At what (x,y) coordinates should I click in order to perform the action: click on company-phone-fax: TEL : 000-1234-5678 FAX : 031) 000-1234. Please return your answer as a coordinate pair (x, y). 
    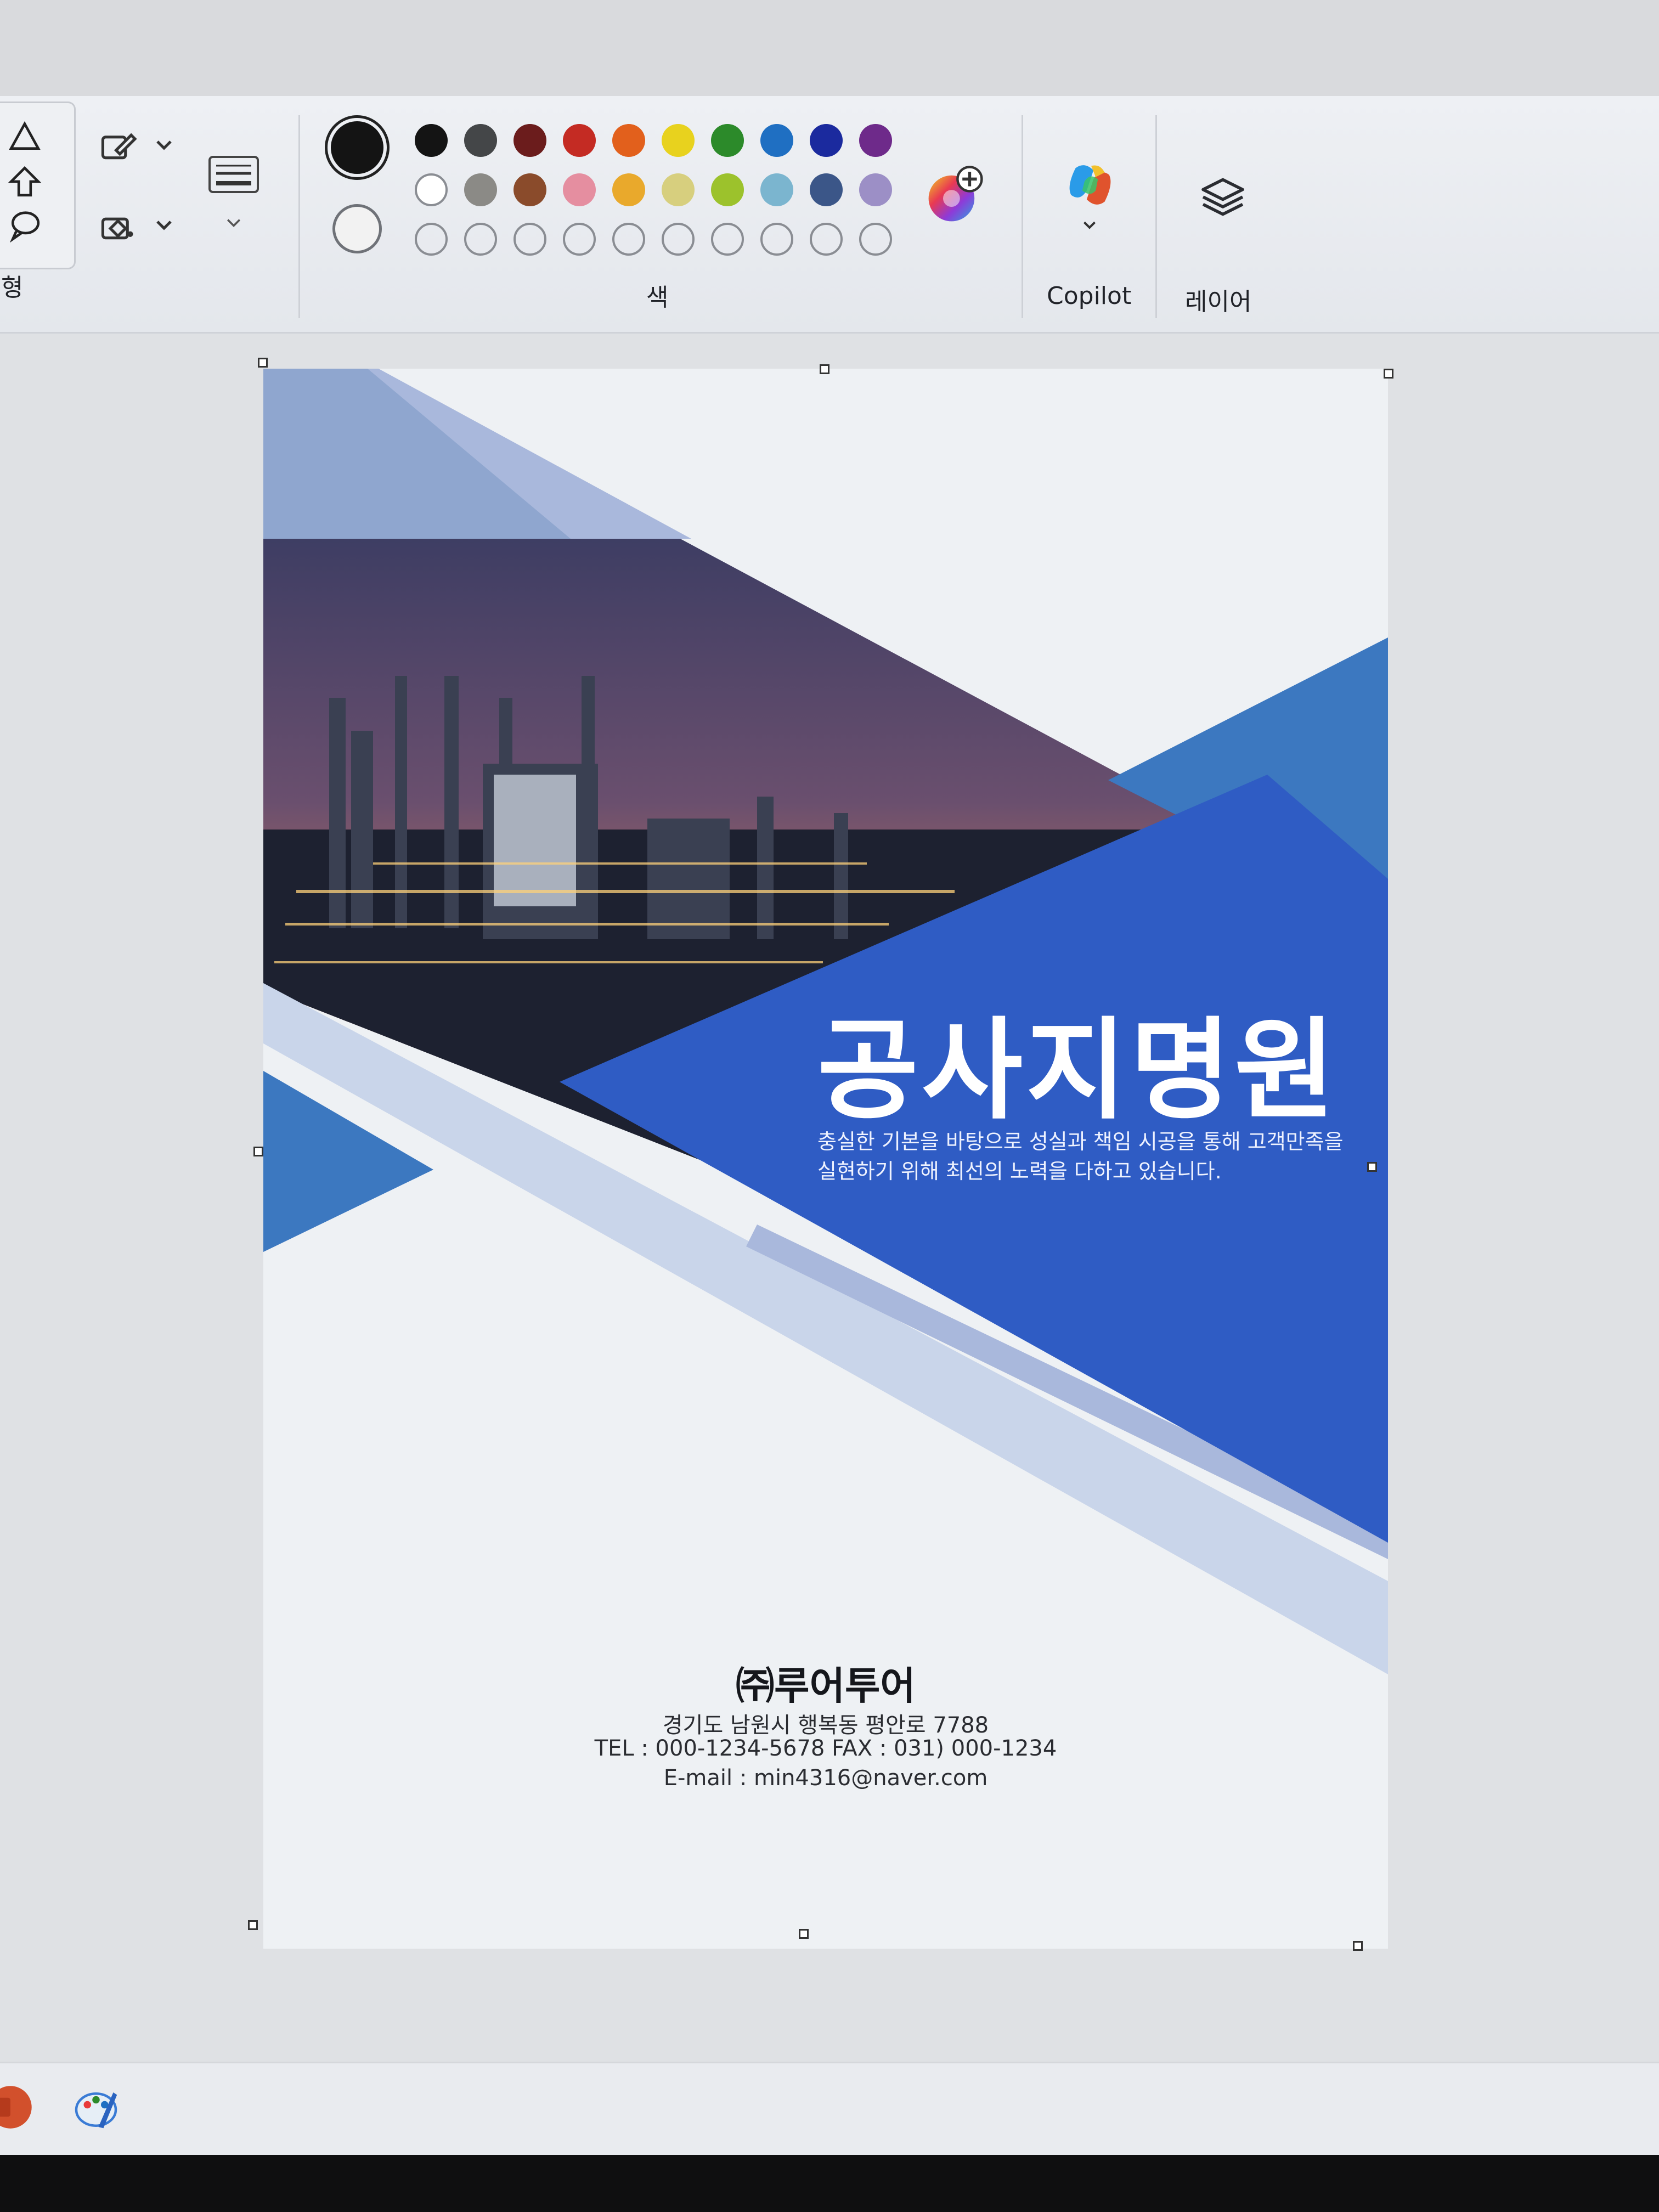
    Looking at the image, I should click on (825, 1748).